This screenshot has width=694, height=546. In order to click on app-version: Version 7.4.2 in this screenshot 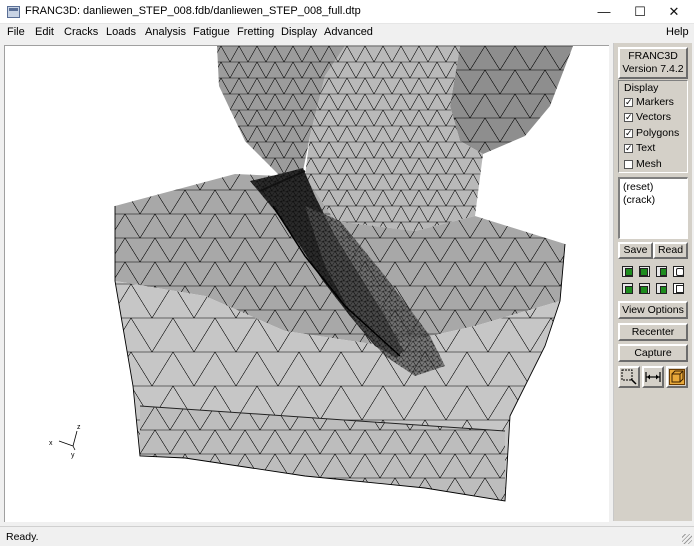, I will do `click(653, 69)`.